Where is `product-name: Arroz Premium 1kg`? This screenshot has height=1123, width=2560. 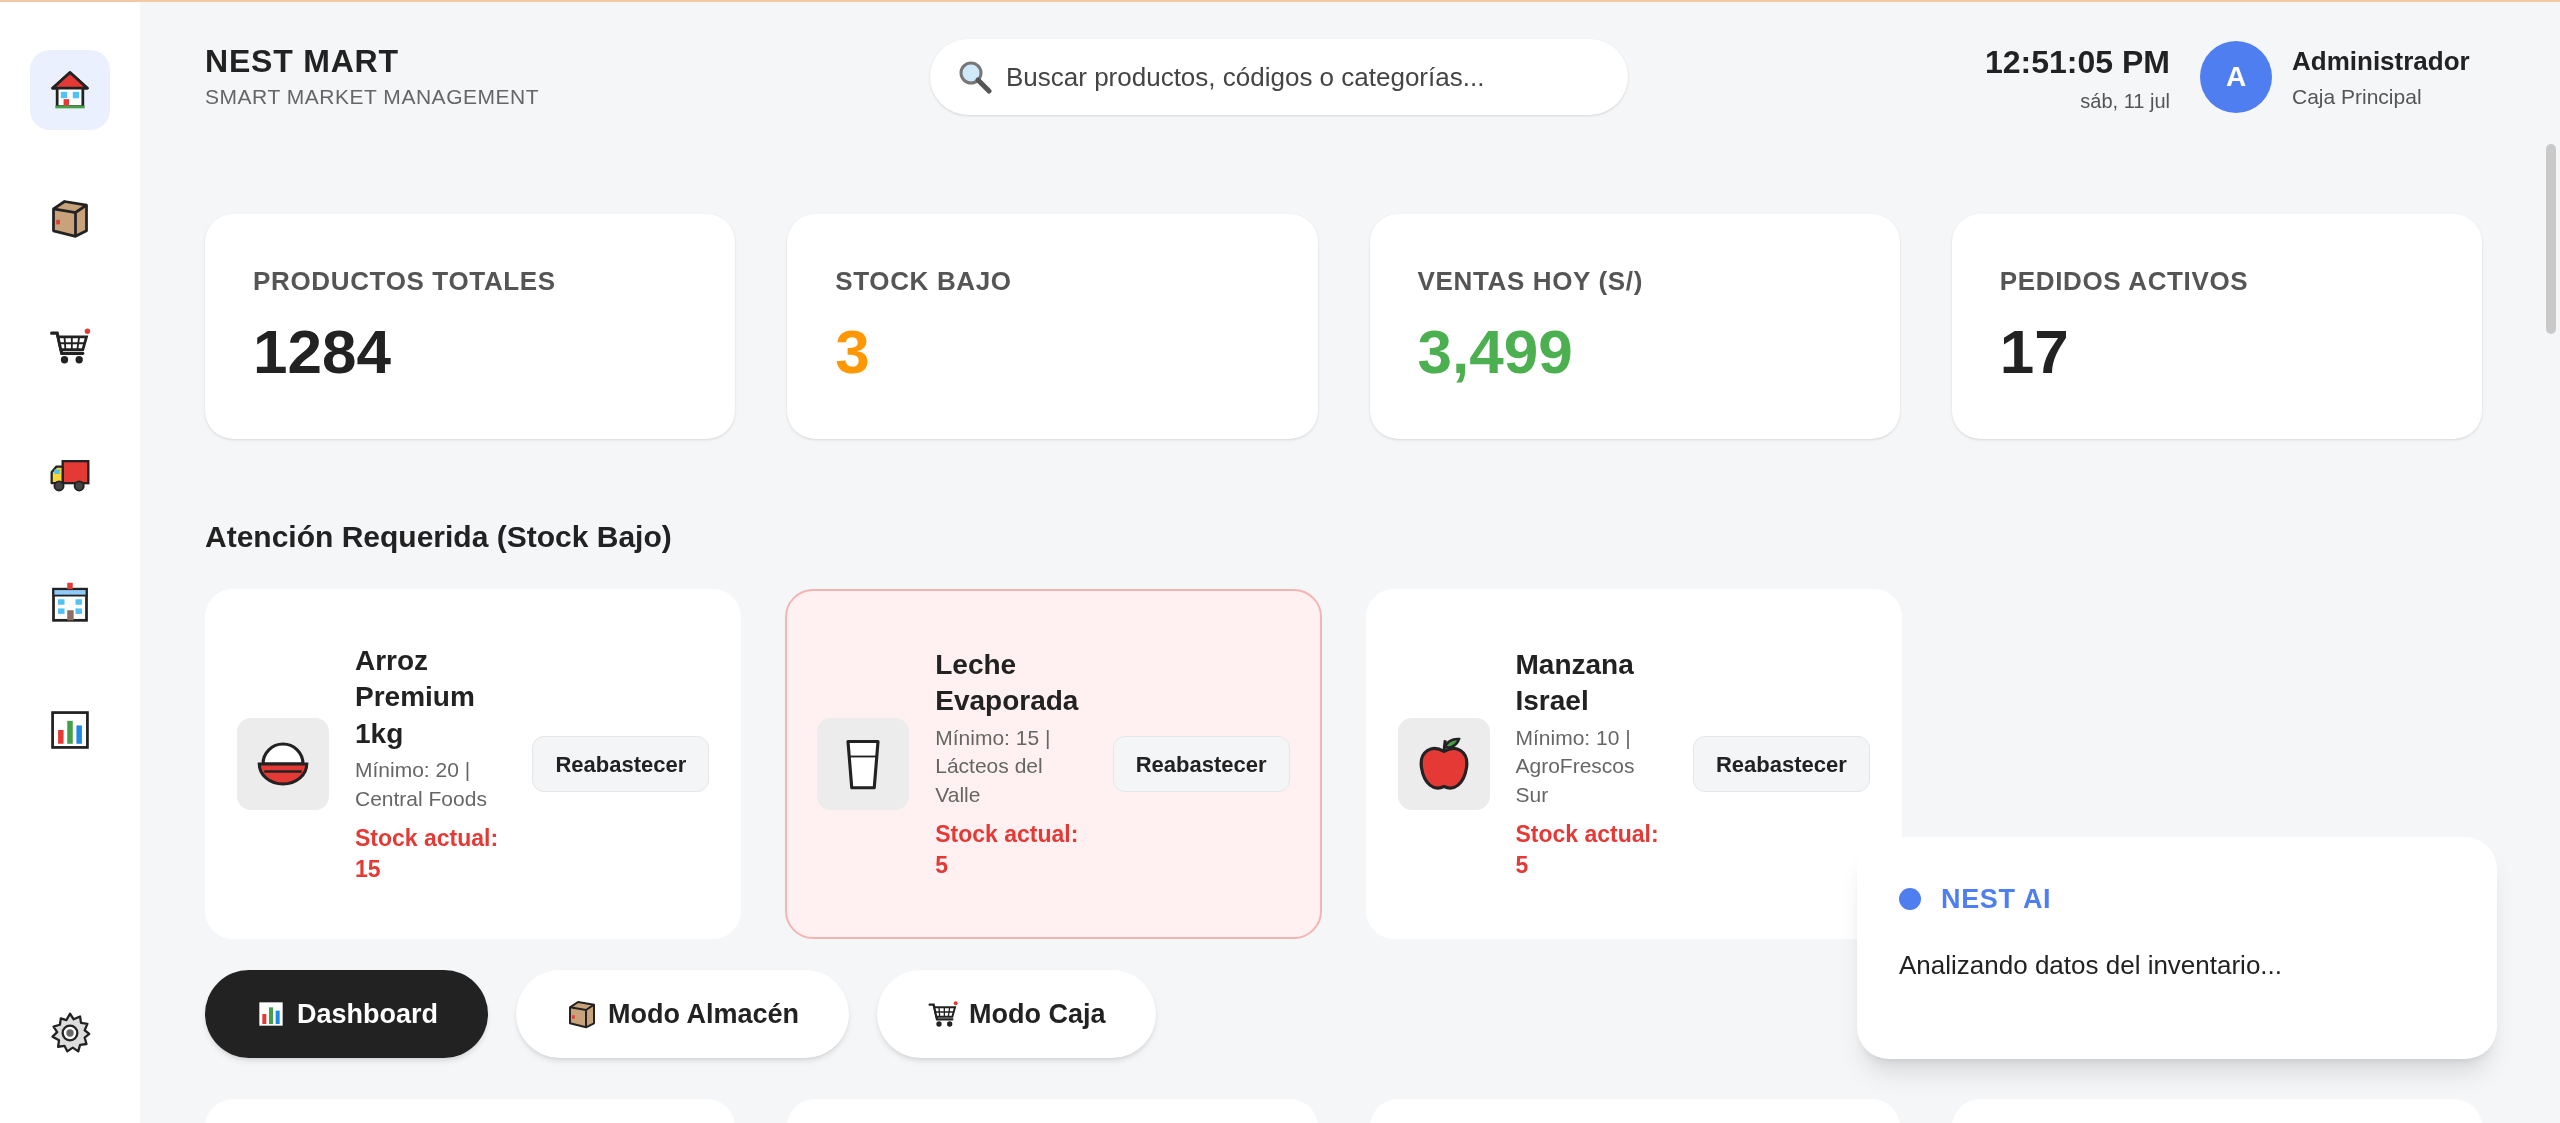 product-name: Arroz Premium 1kg is located at coordinates (415, 697).